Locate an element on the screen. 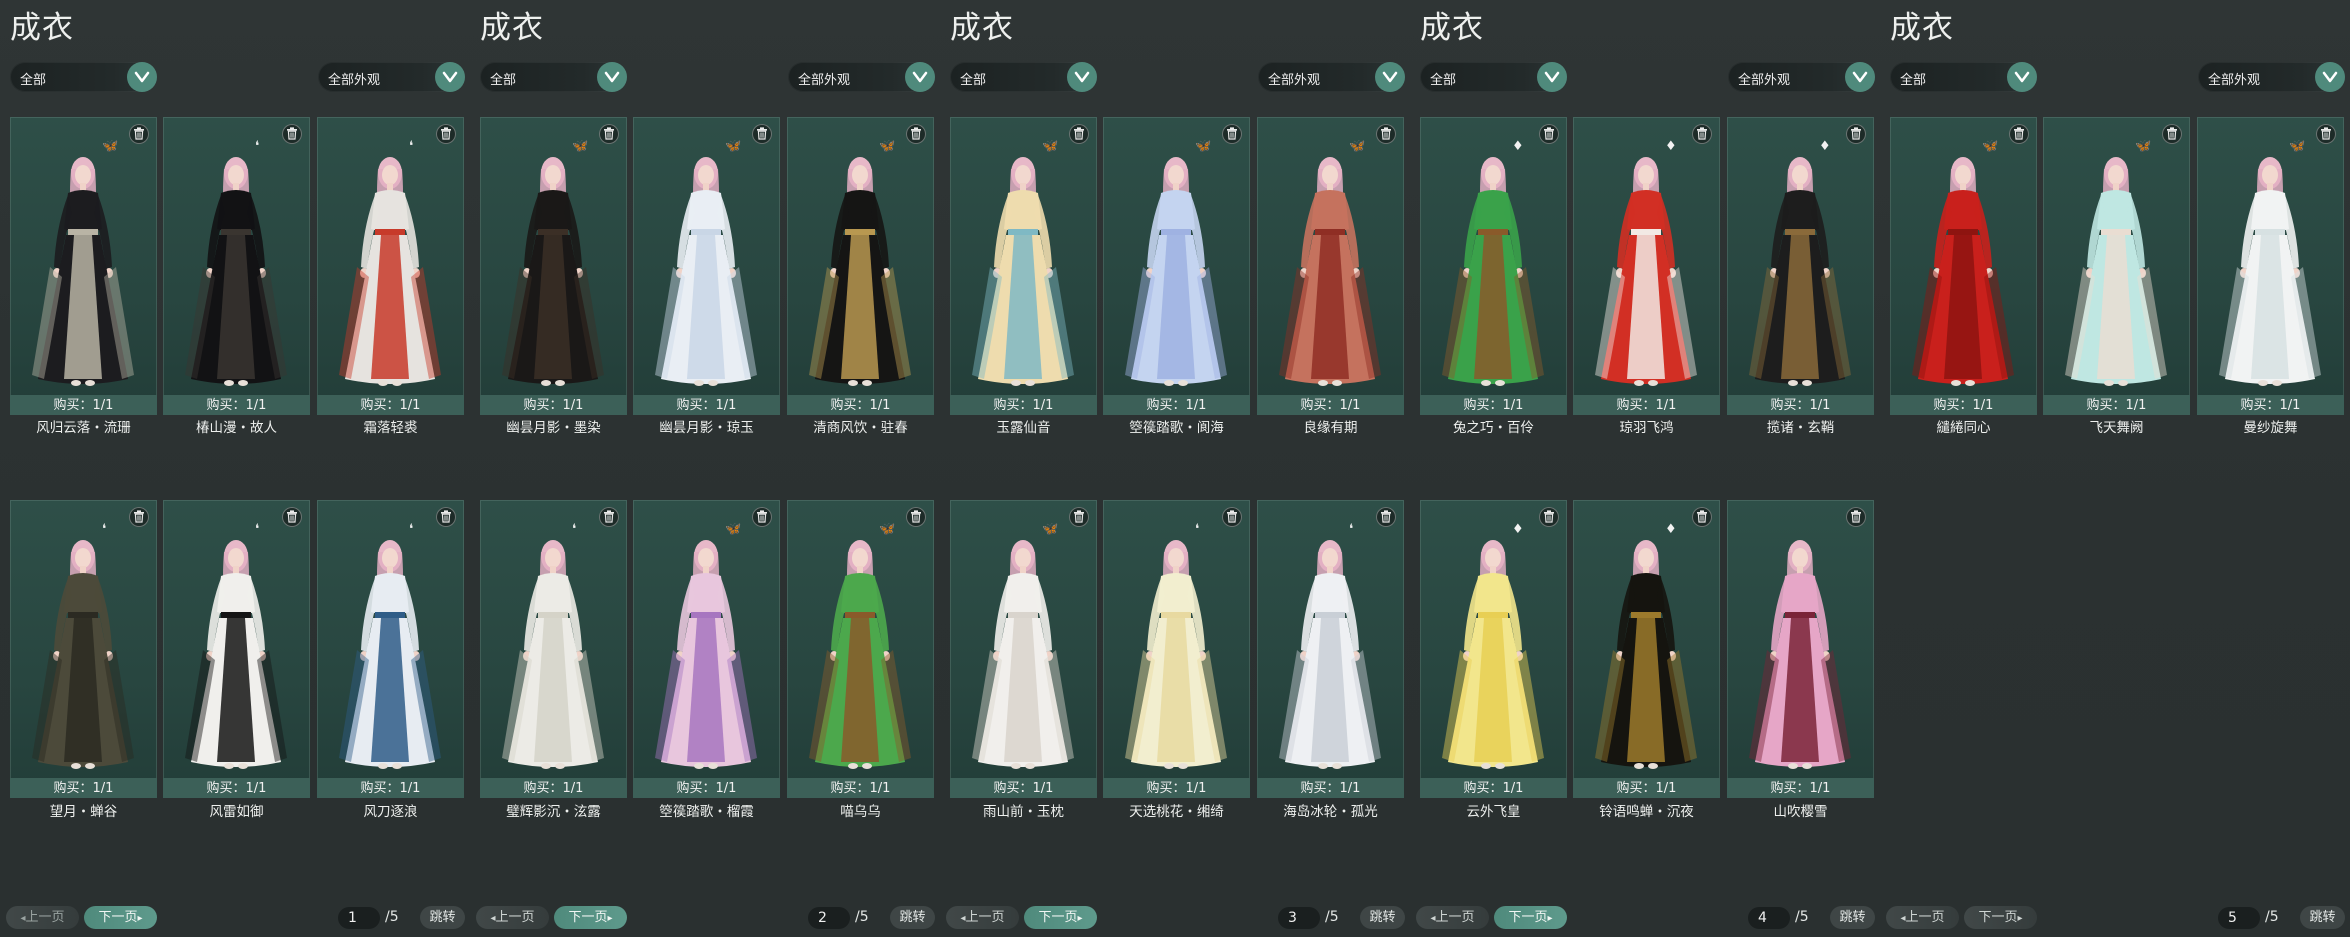 The width and height of the screenshot is (2350, 937). page-number-input: 3 is located at coordinates (1299, 918).